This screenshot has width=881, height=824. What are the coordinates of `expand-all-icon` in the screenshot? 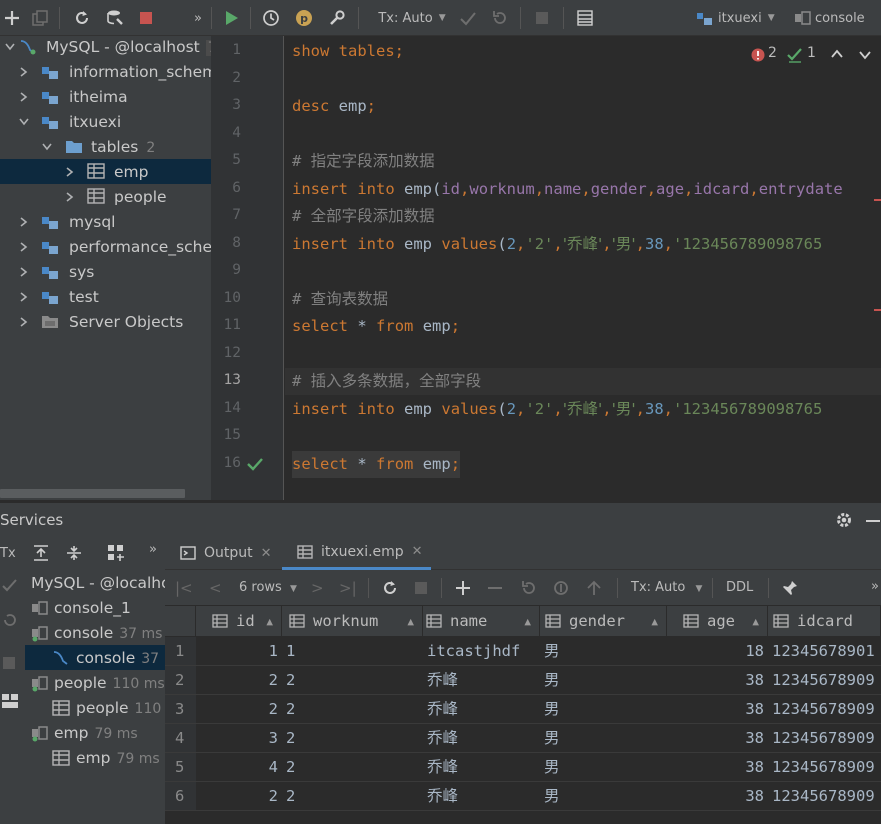 It's located at (41, 553).